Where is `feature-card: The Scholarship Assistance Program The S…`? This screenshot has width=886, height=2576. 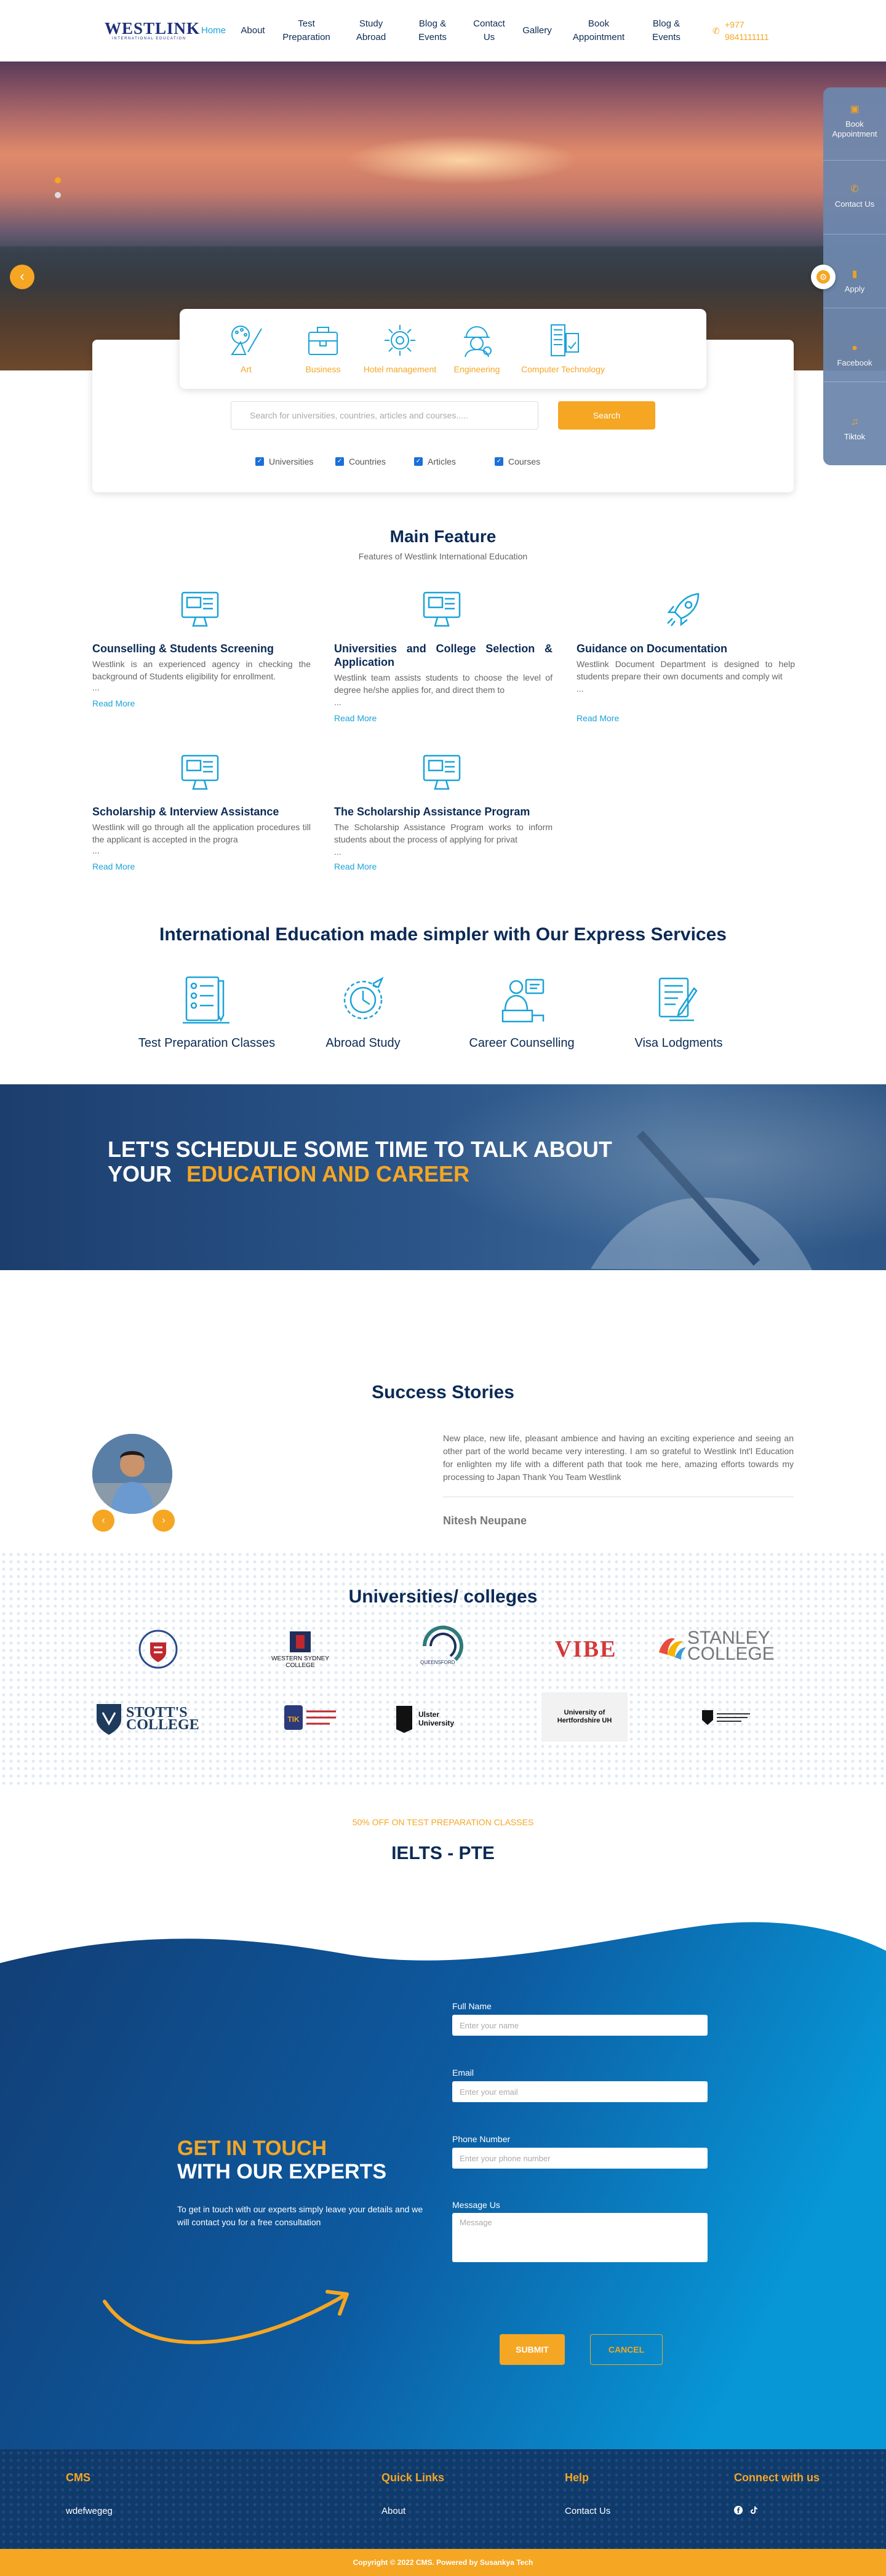 feature-card: The Scholarship Assistance Program The S… is located at coordinates (444, 821).